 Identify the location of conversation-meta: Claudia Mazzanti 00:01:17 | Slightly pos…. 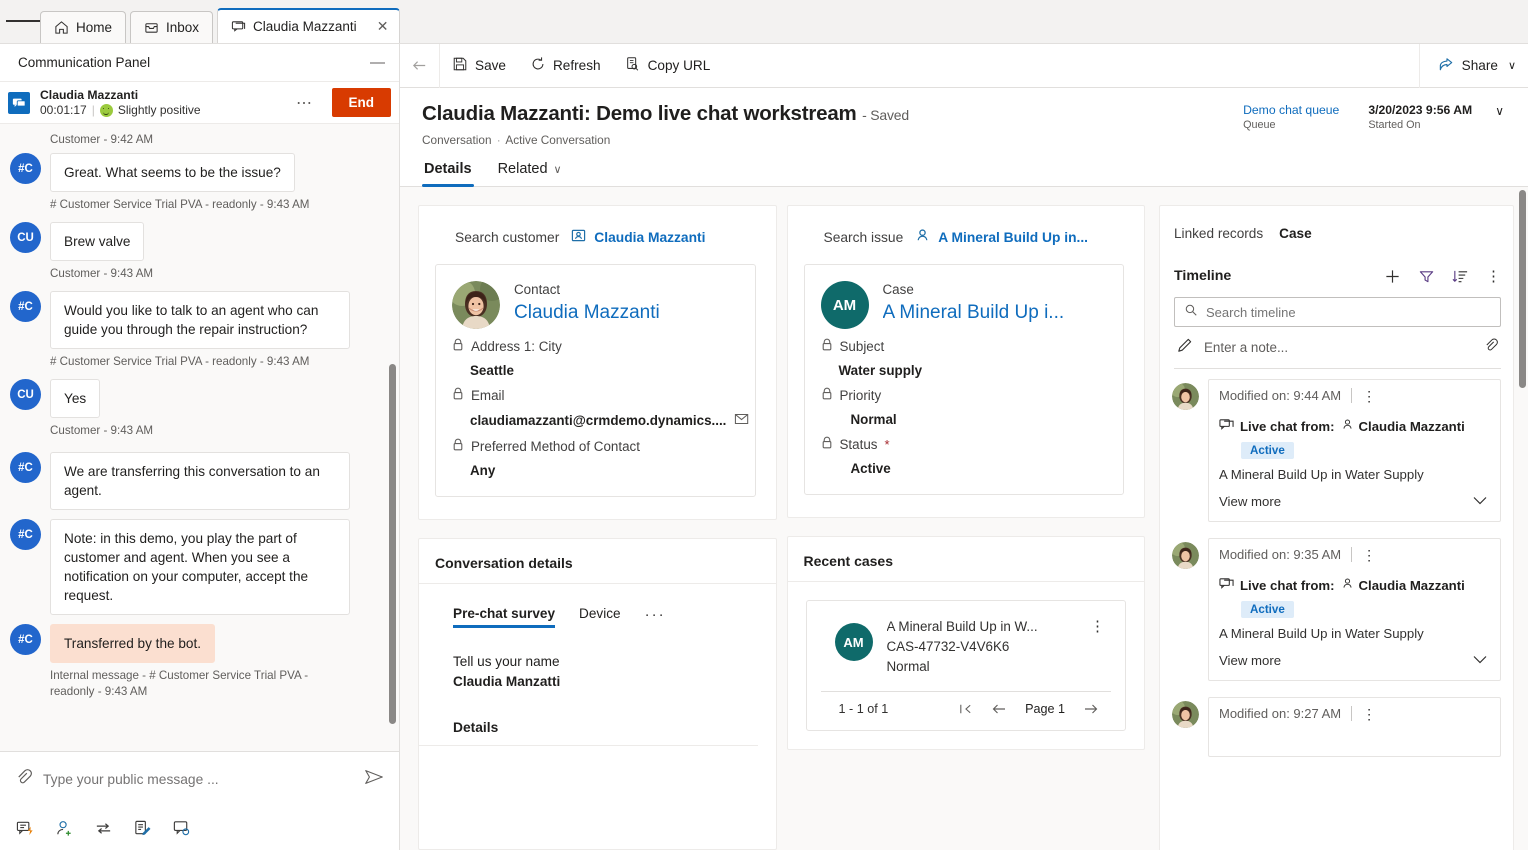
(159, 103).